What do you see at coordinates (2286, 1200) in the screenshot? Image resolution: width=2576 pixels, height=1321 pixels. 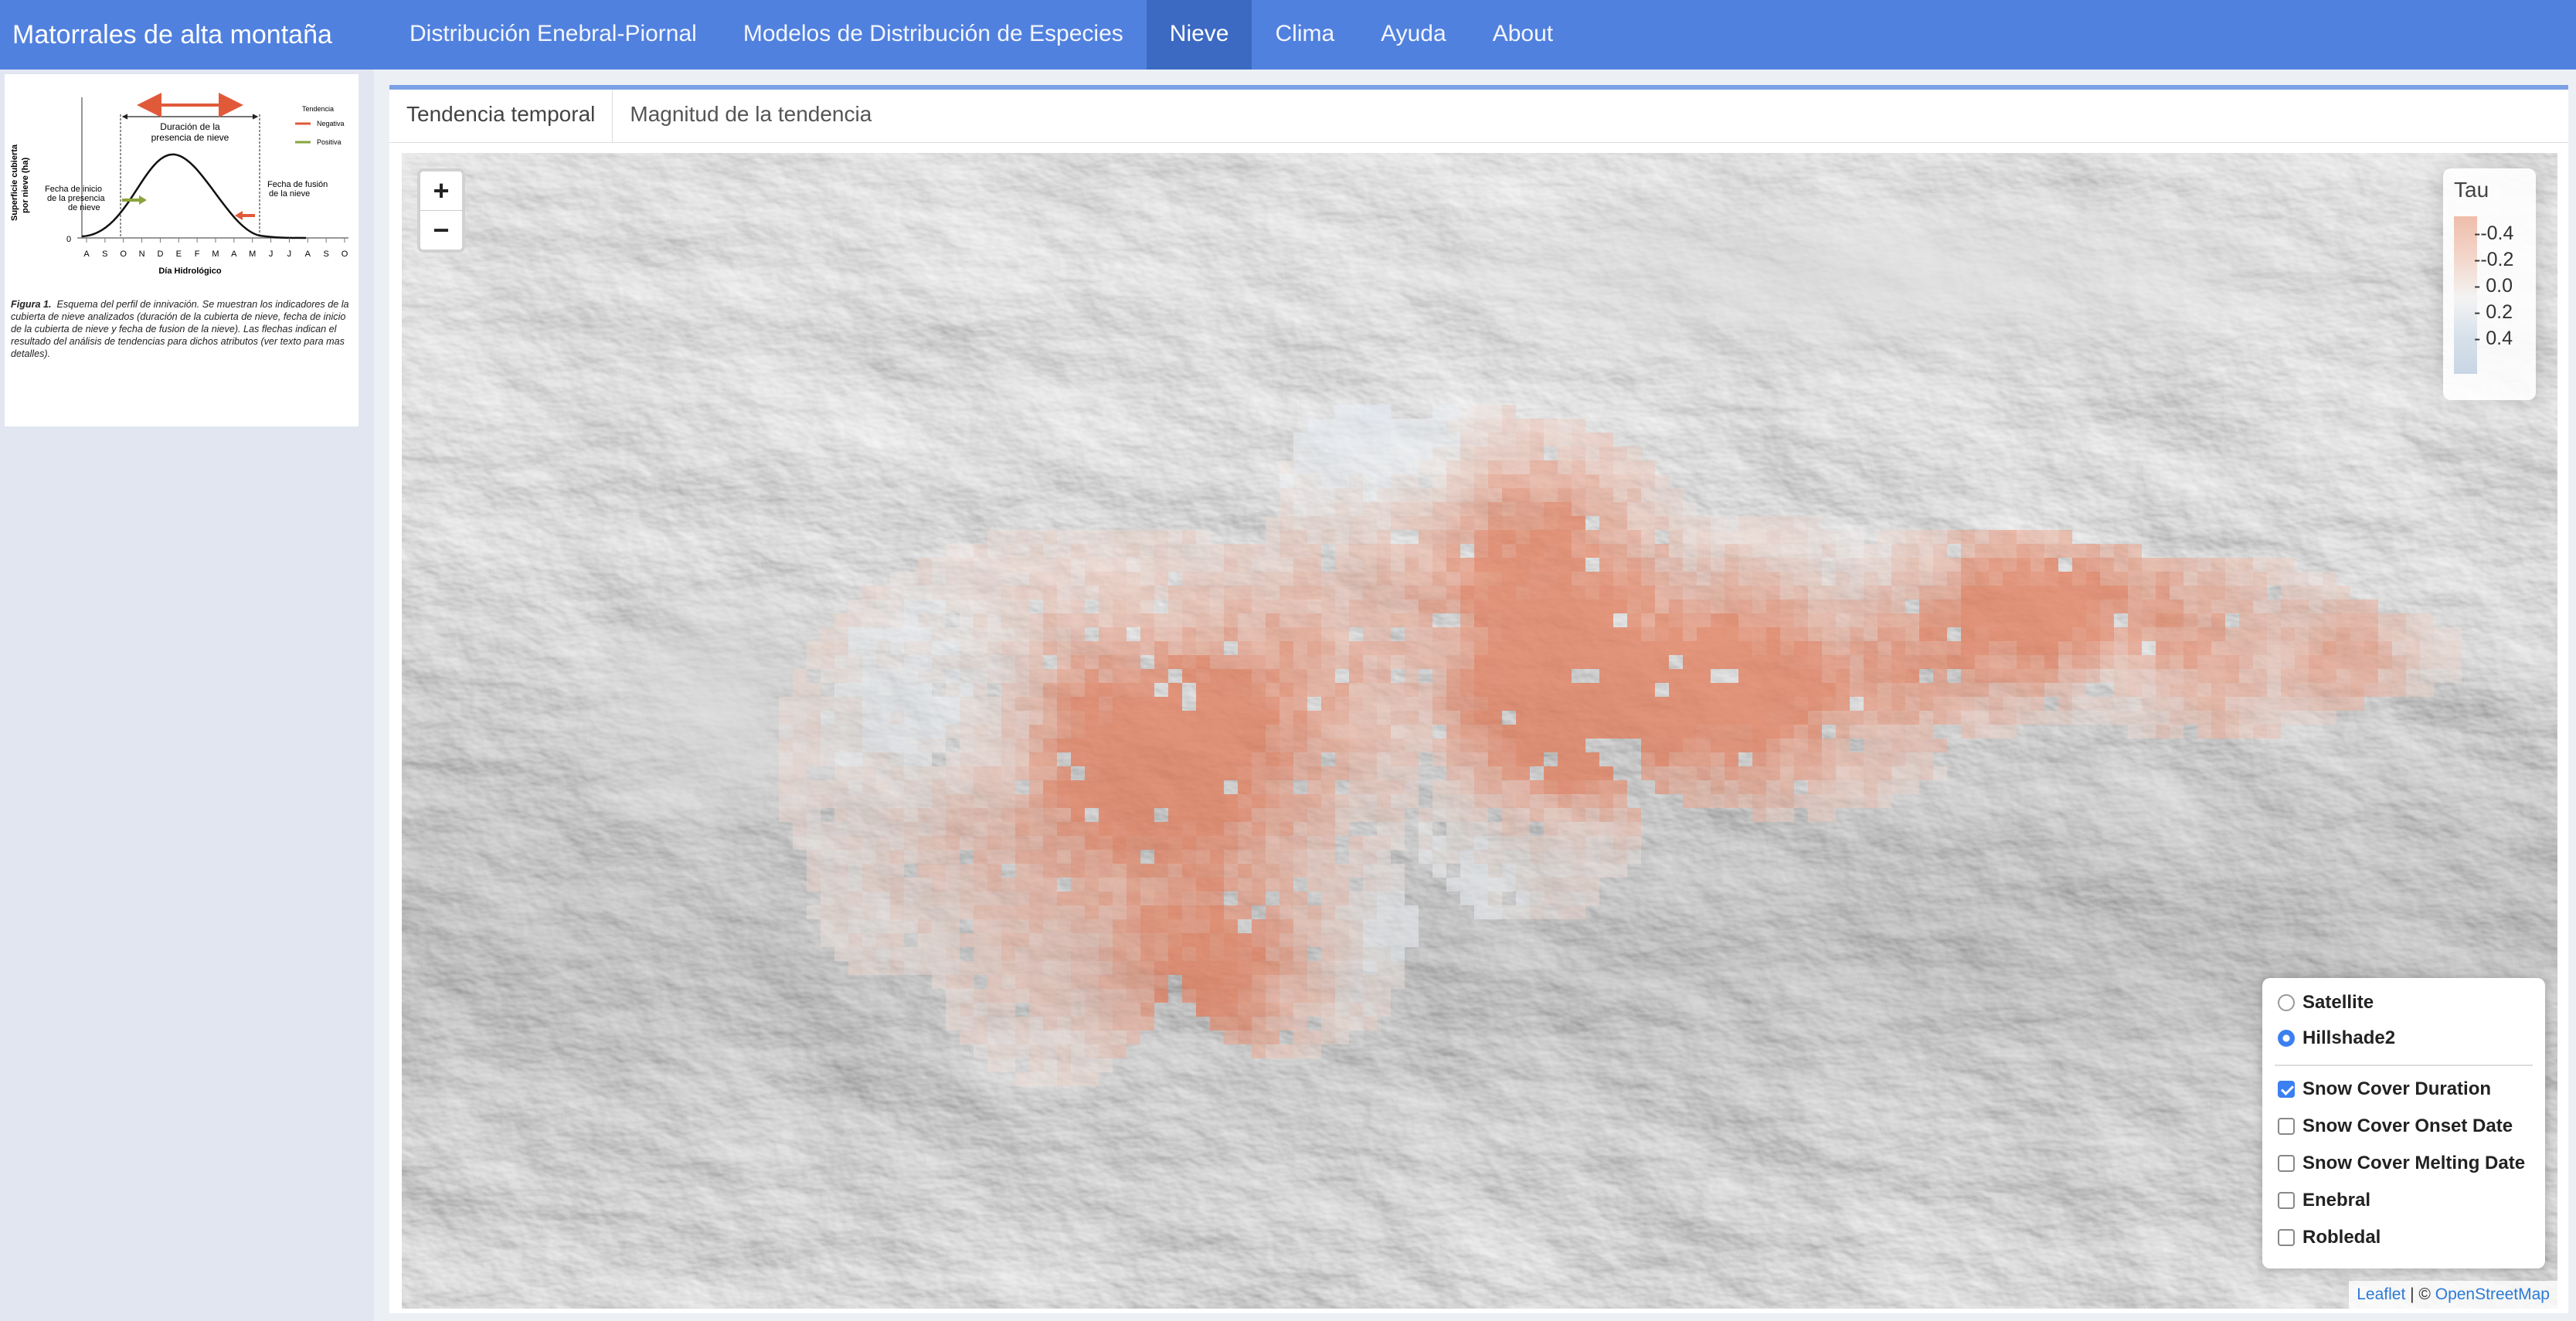 I see `enebral-checkbox` at bounding box center [2286, 1200].